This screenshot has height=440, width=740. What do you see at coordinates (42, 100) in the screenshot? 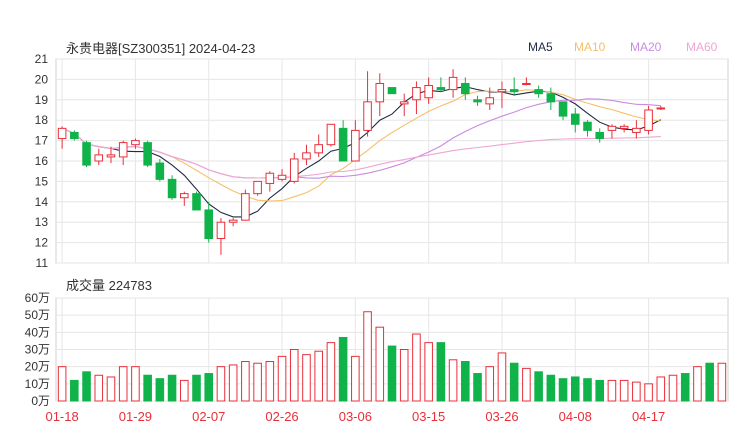
I see `price-tick-label: 19` at bounding box center [42, 100].